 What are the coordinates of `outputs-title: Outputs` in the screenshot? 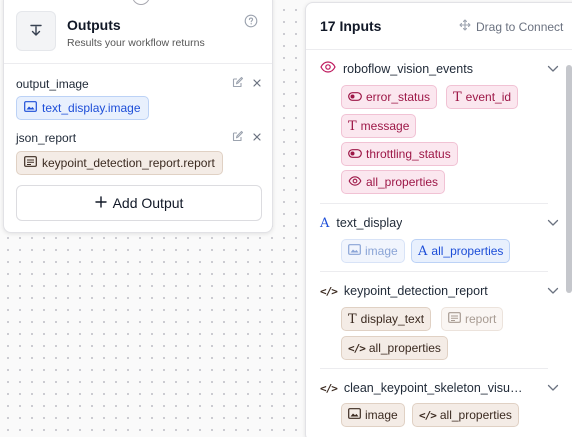 It's located at (94, 25).